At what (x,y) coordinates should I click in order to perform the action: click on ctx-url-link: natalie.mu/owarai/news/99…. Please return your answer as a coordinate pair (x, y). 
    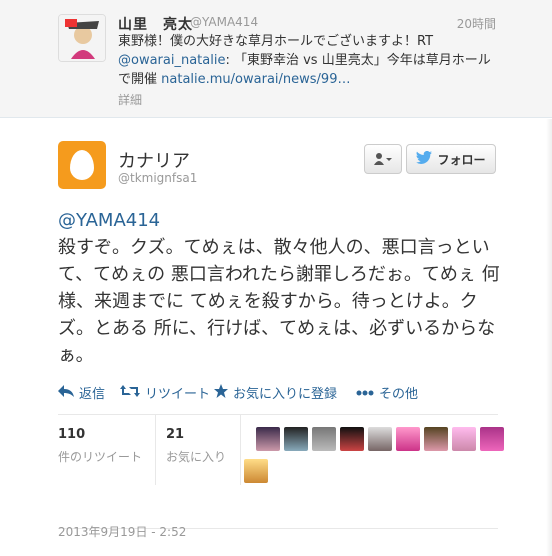
    Looking at the image, I should click on (255, 79).